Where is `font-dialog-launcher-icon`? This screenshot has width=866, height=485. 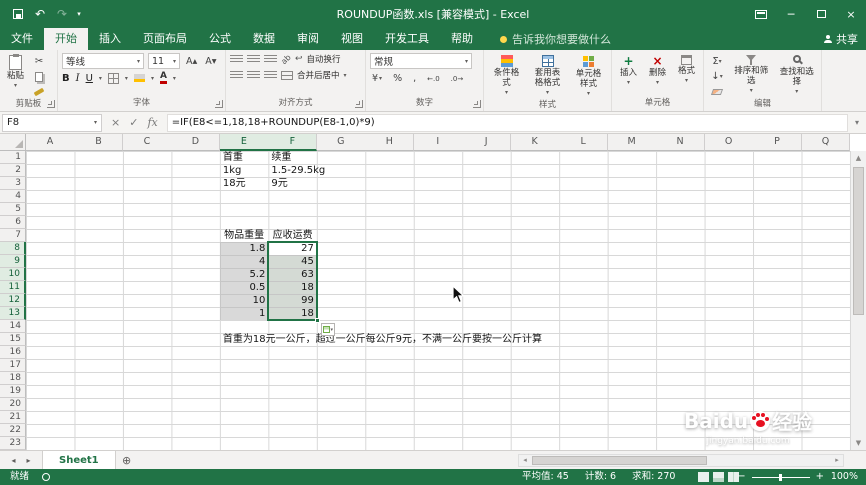
font-dialog-launcher-icon is located at coordinates (219, 104).